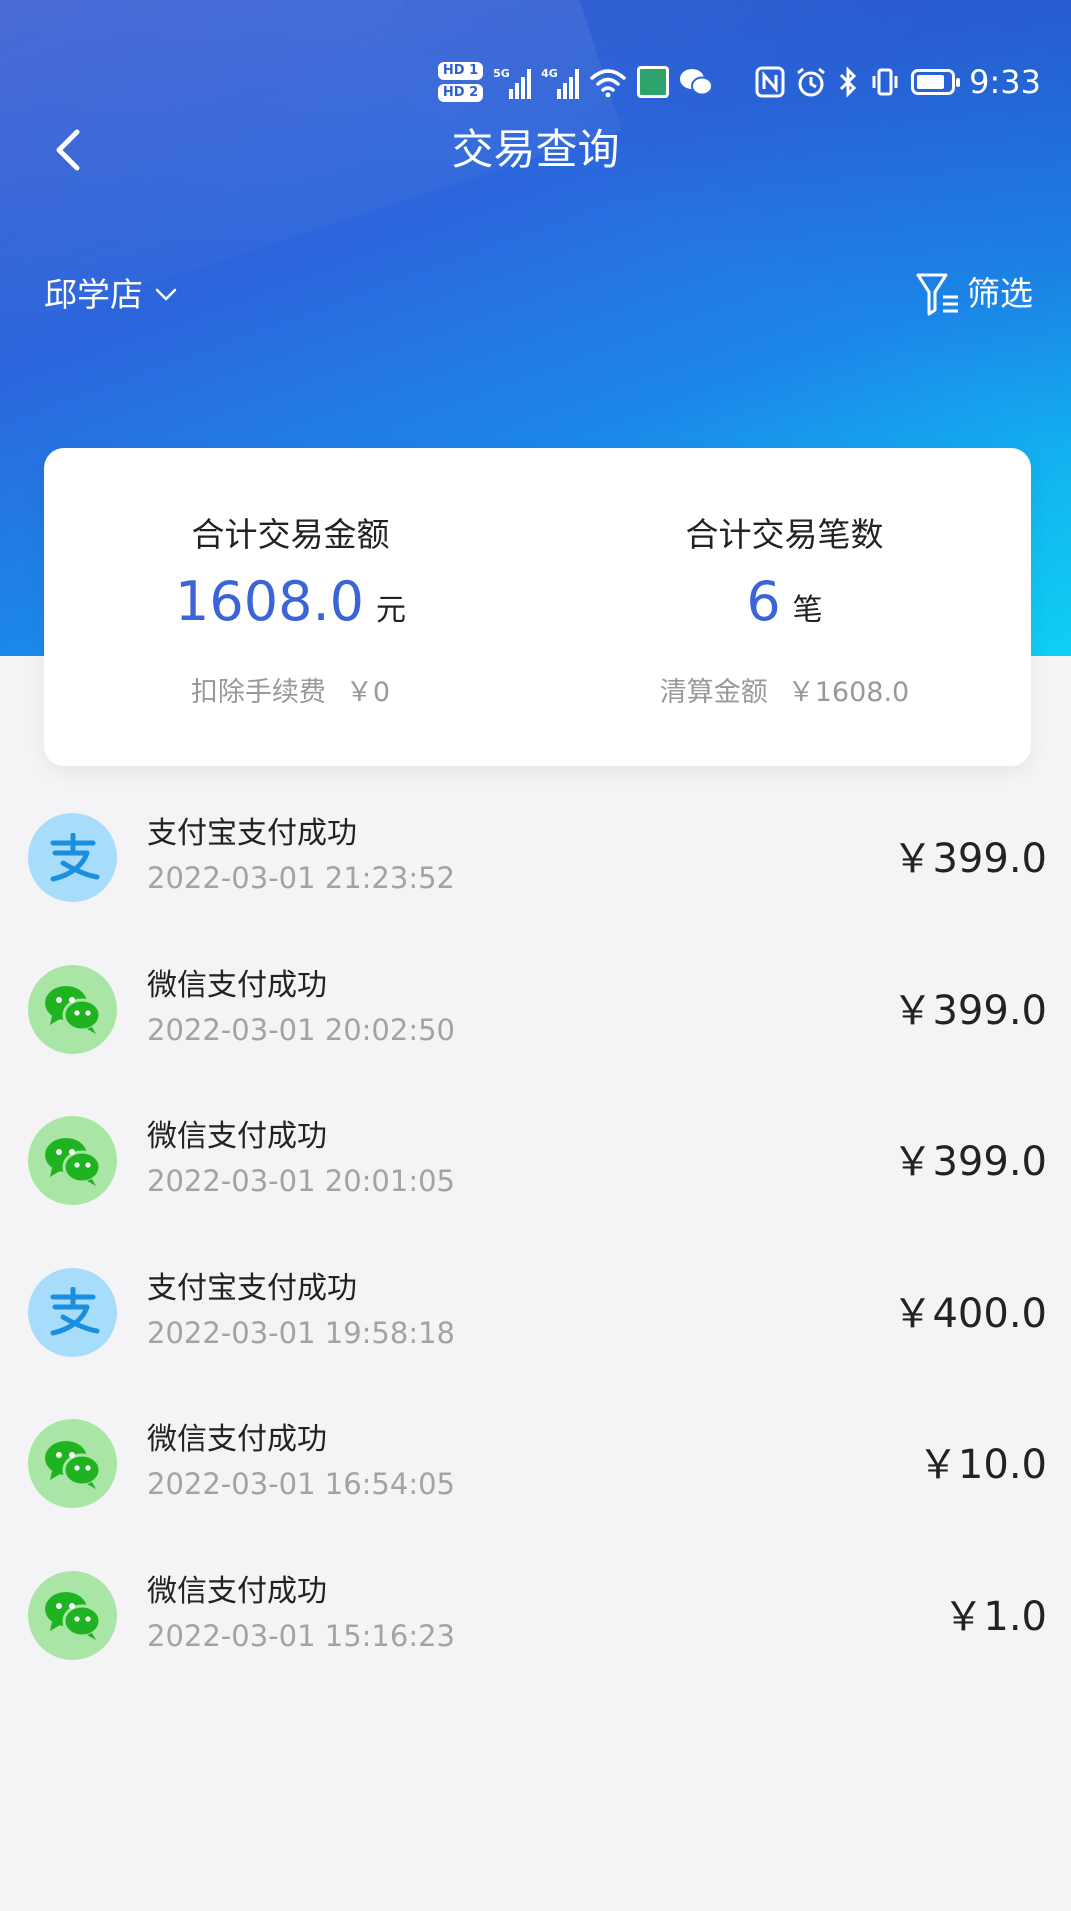  Describe the element at coordinates (995, 1616) in the screenshot. I see `transaction-amount: ￥1.0` at that location.